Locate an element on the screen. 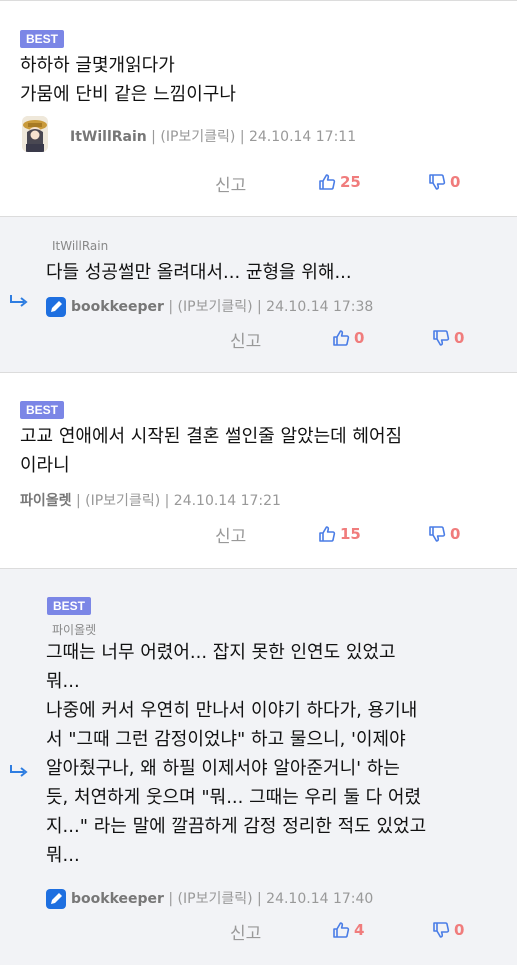 This screenshot has width=517, height=965. like-button: 15 is located at coordinates (339, 534).